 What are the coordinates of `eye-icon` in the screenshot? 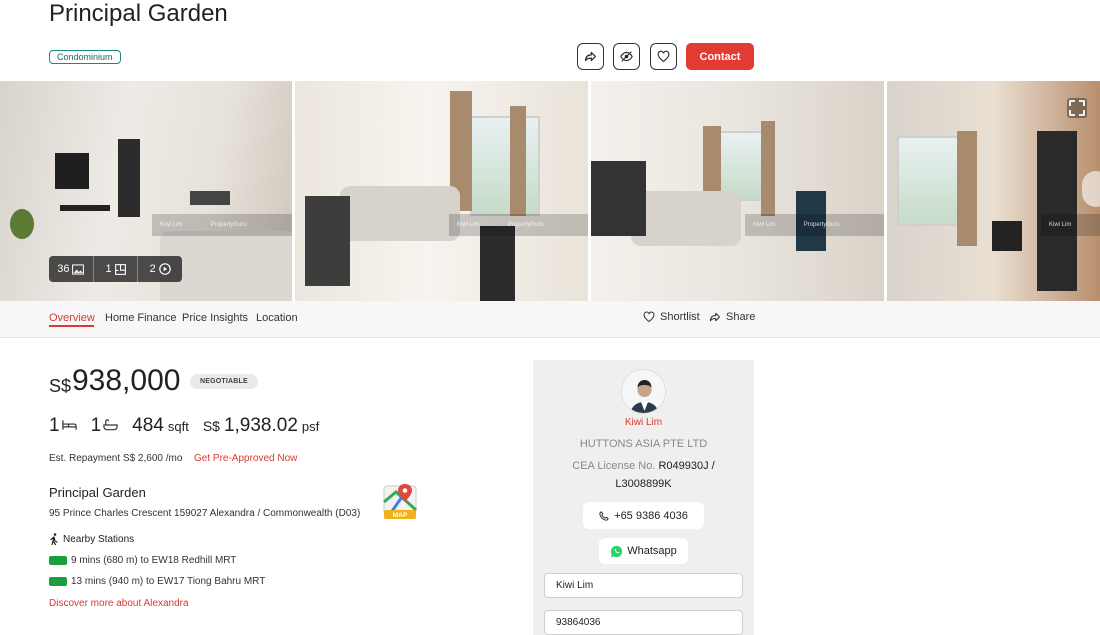 It's located at (626, 56).